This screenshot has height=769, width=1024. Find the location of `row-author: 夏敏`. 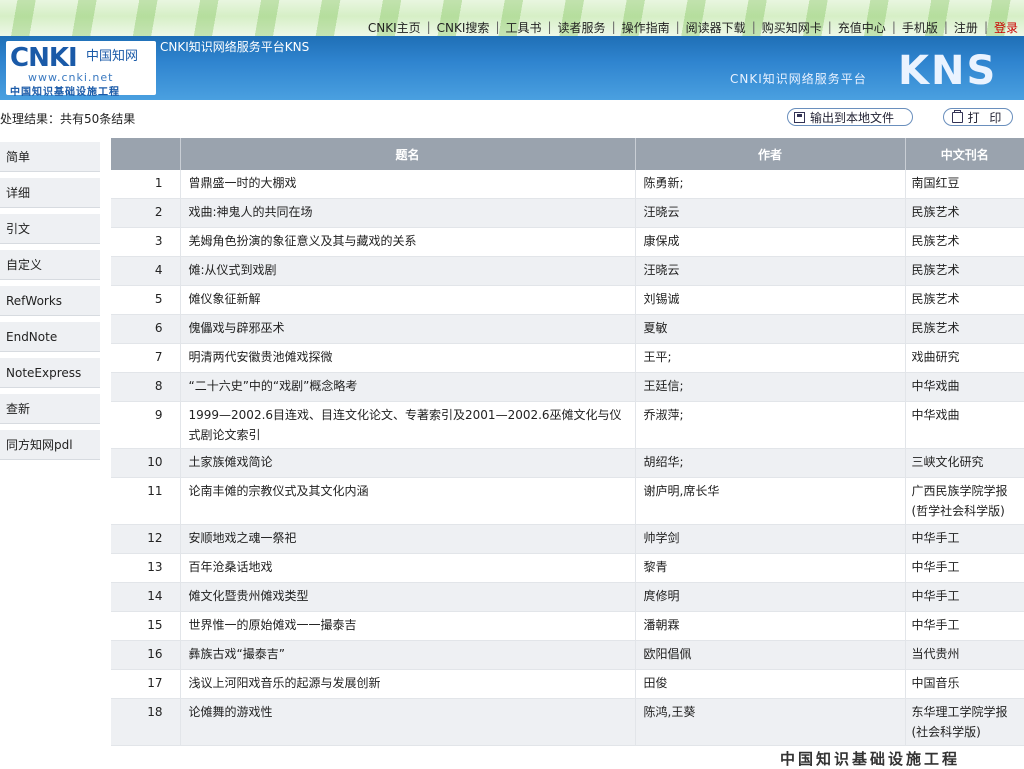

row-author: 夏敏 is located at coordinates (770, 329).